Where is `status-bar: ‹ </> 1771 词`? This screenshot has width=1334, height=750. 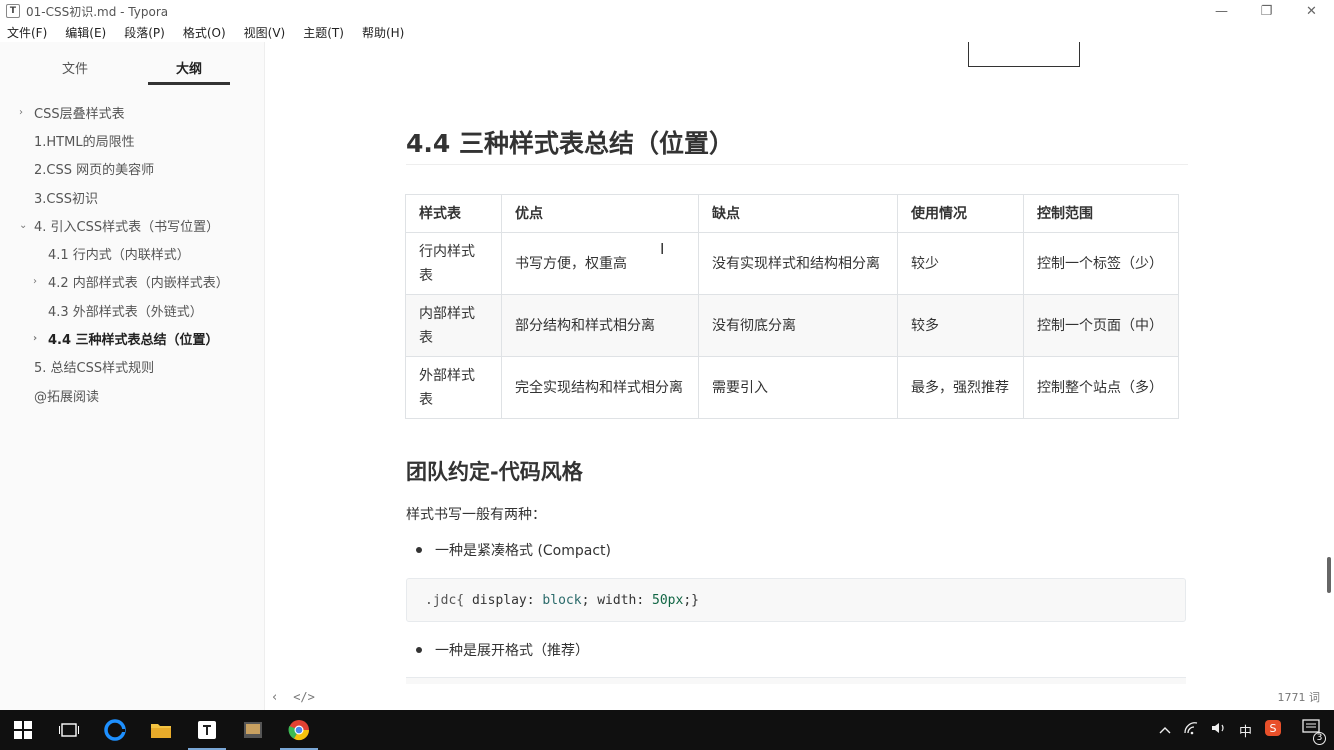 status-bar: ‹ </> 1771 词 is located at coordinates (800, 697).